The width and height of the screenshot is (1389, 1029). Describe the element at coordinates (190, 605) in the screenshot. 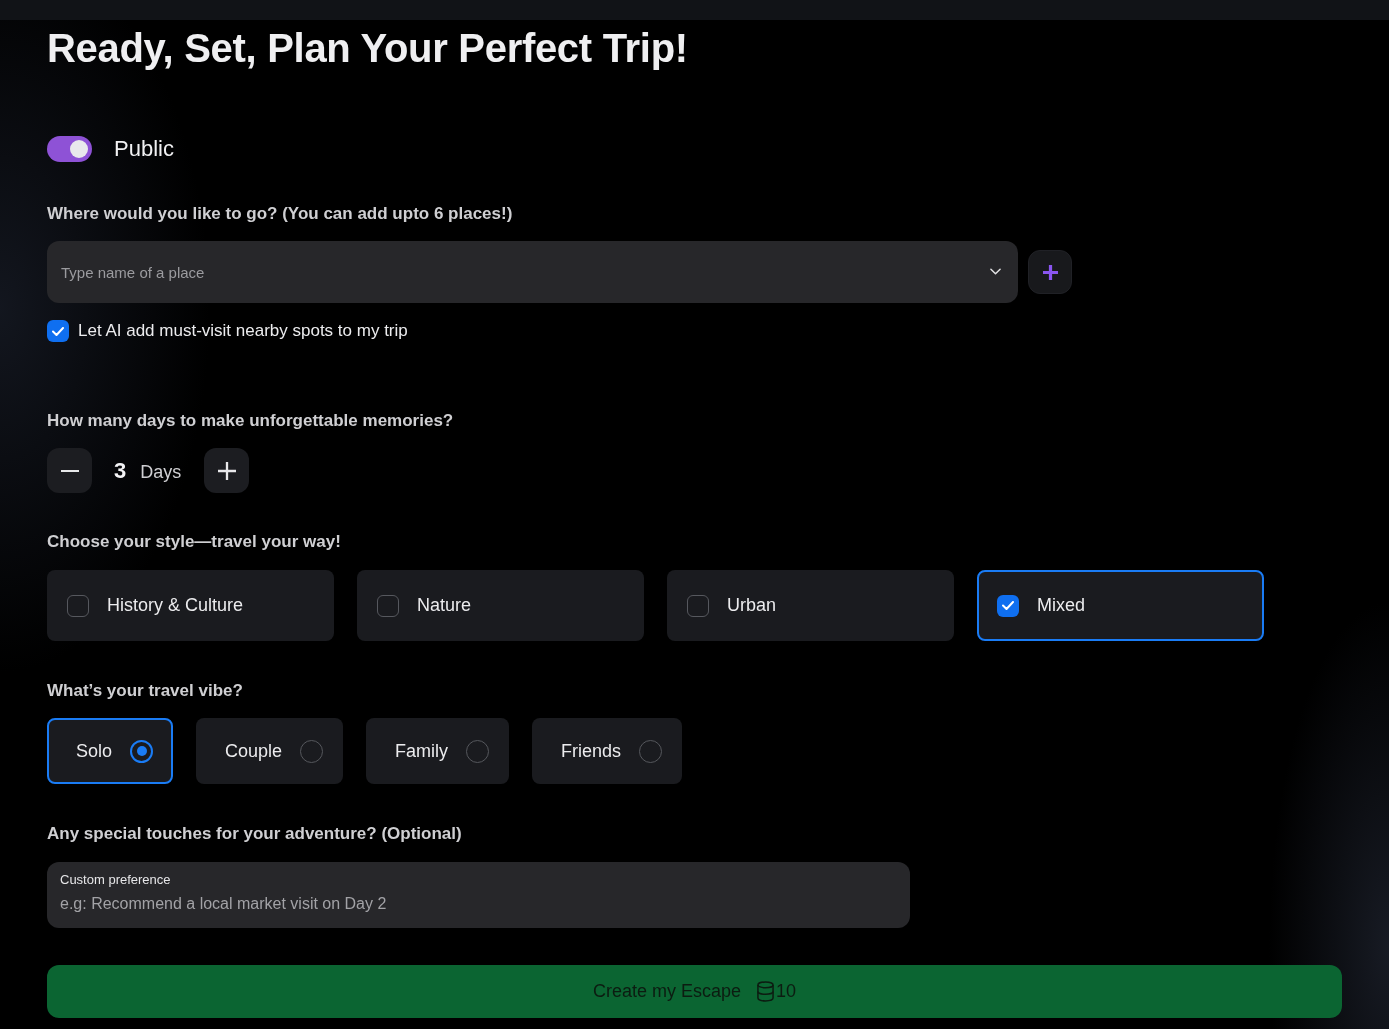

I see `style-option: History & Culture` at that location.